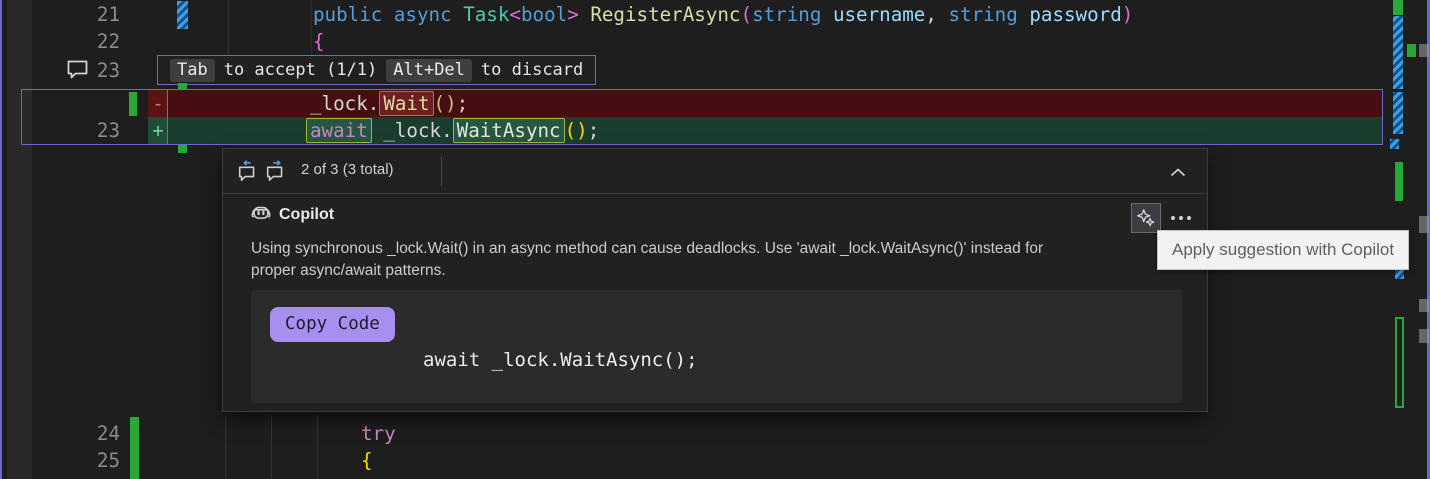  What do you see at coordinates (389, 103) in the screenshot?
I see `diff-removed-code: _lock. Wait ();` at bounding box center [389, 103].